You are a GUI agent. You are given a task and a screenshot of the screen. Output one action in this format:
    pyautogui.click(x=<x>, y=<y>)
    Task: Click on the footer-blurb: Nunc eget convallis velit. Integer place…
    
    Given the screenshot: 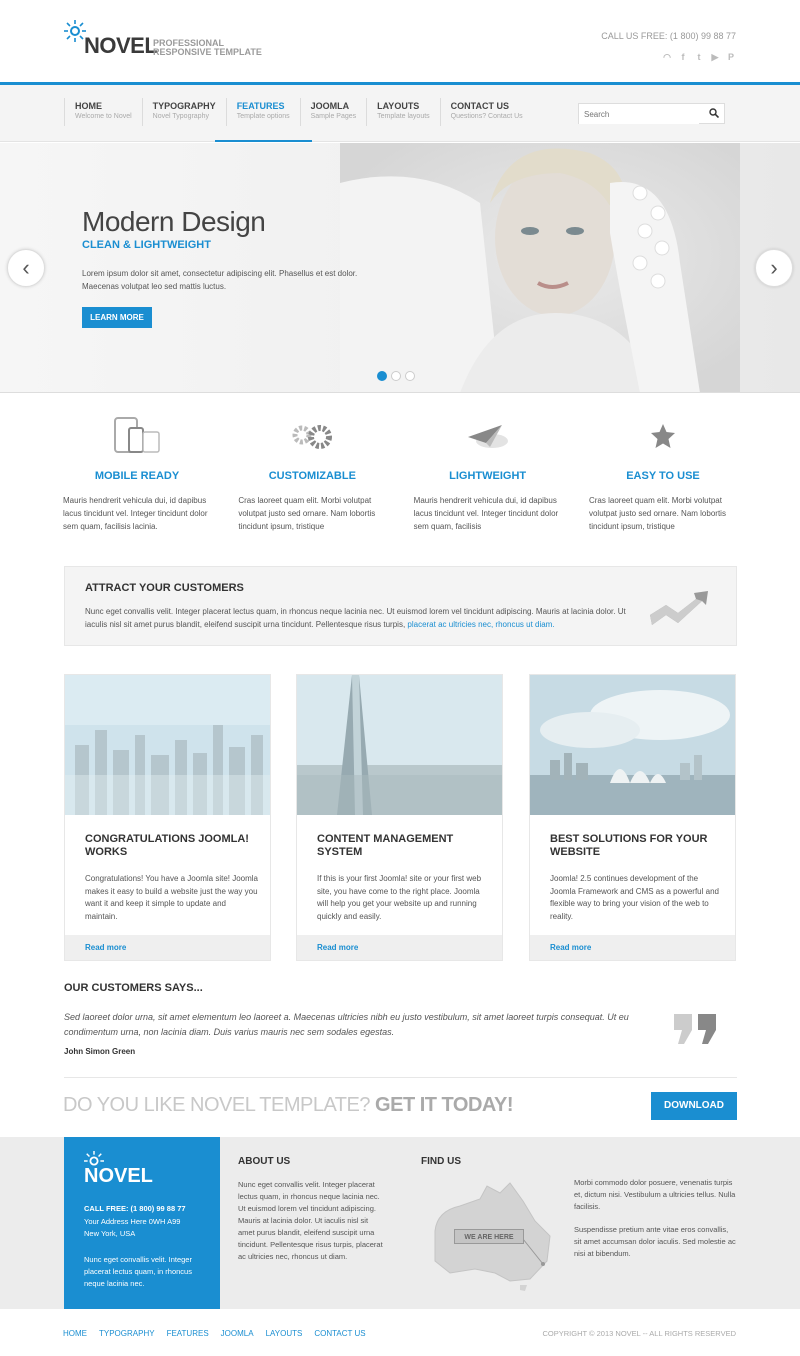 What is the action you would take?
    pyautogui.click(x=138, y=1271)
    